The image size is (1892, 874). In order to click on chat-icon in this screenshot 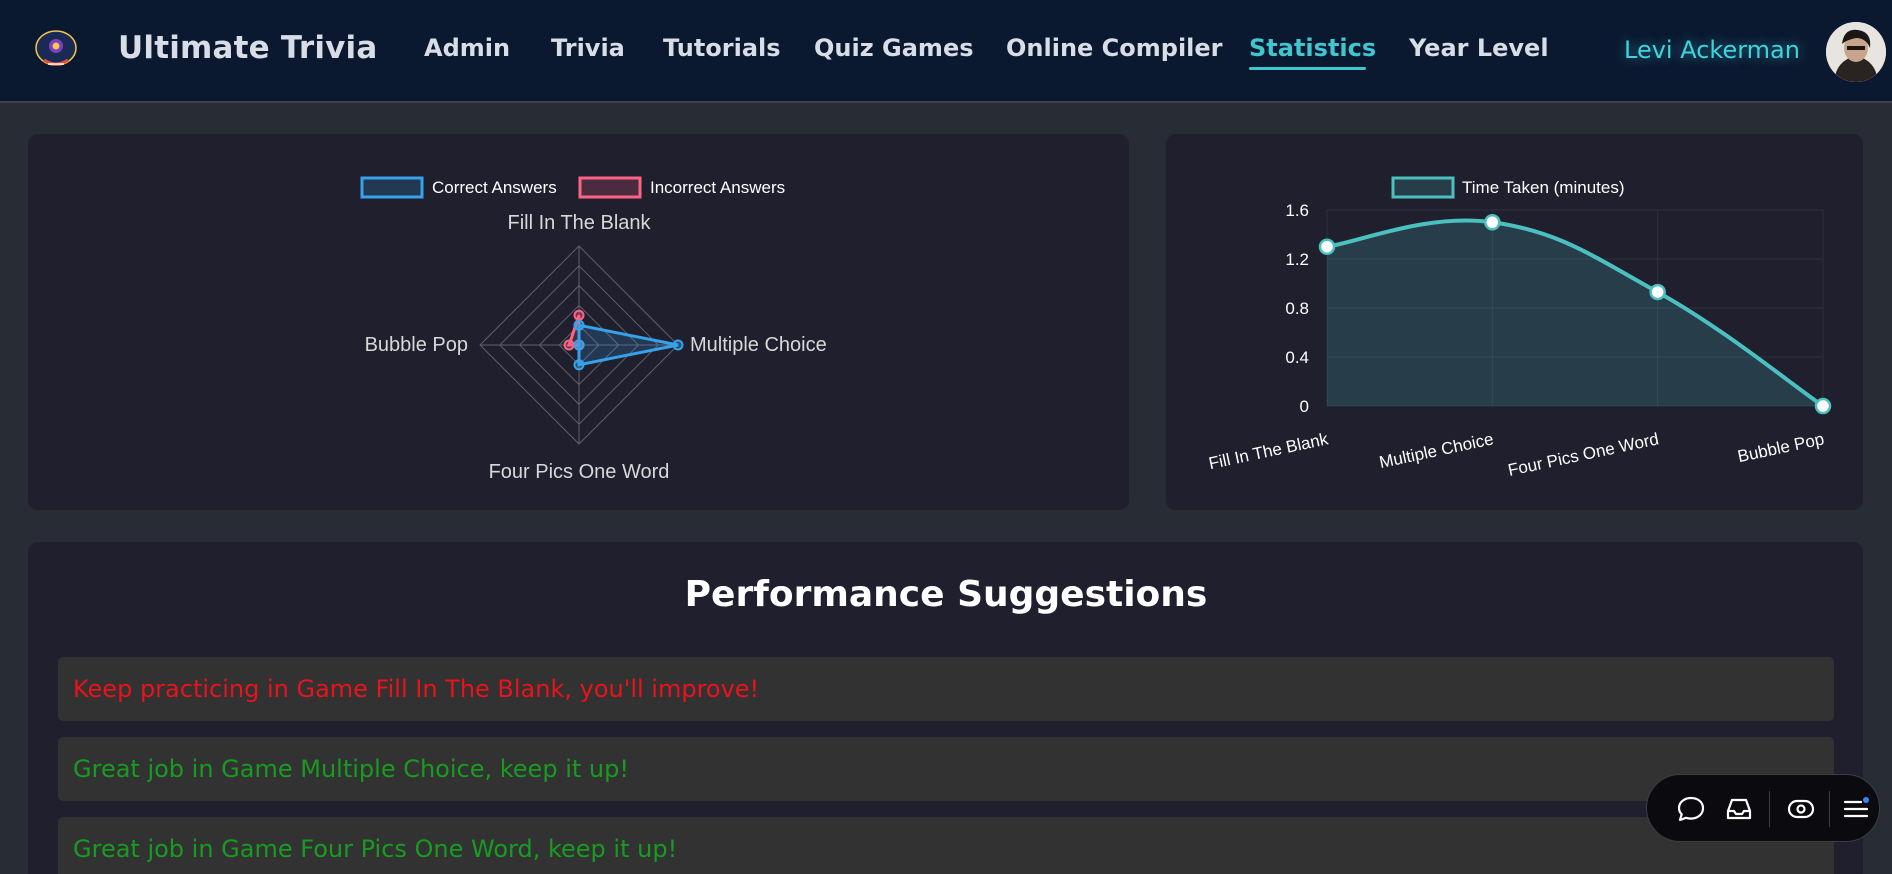, I will do `click(1691, 809)`.